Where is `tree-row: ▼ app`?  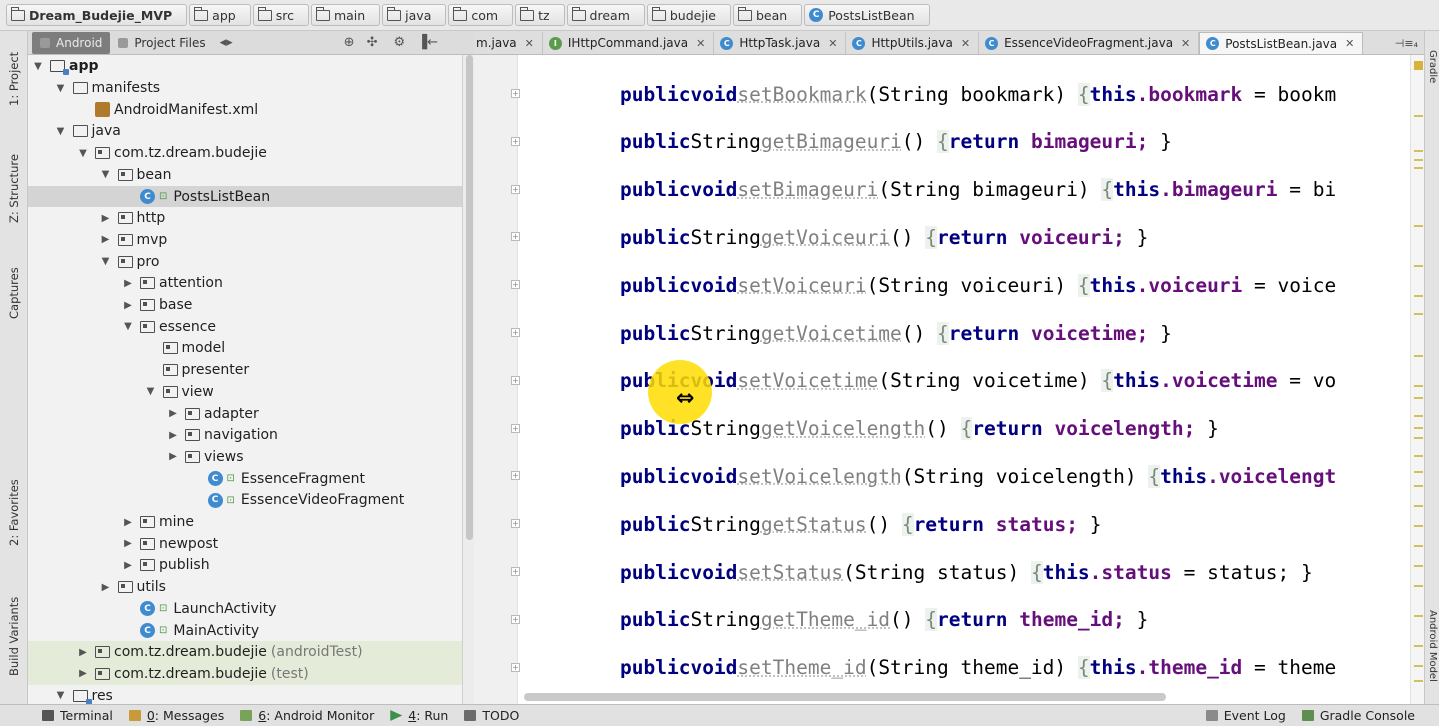 tree-row: ▼ app is located at coordinates (245, 67).